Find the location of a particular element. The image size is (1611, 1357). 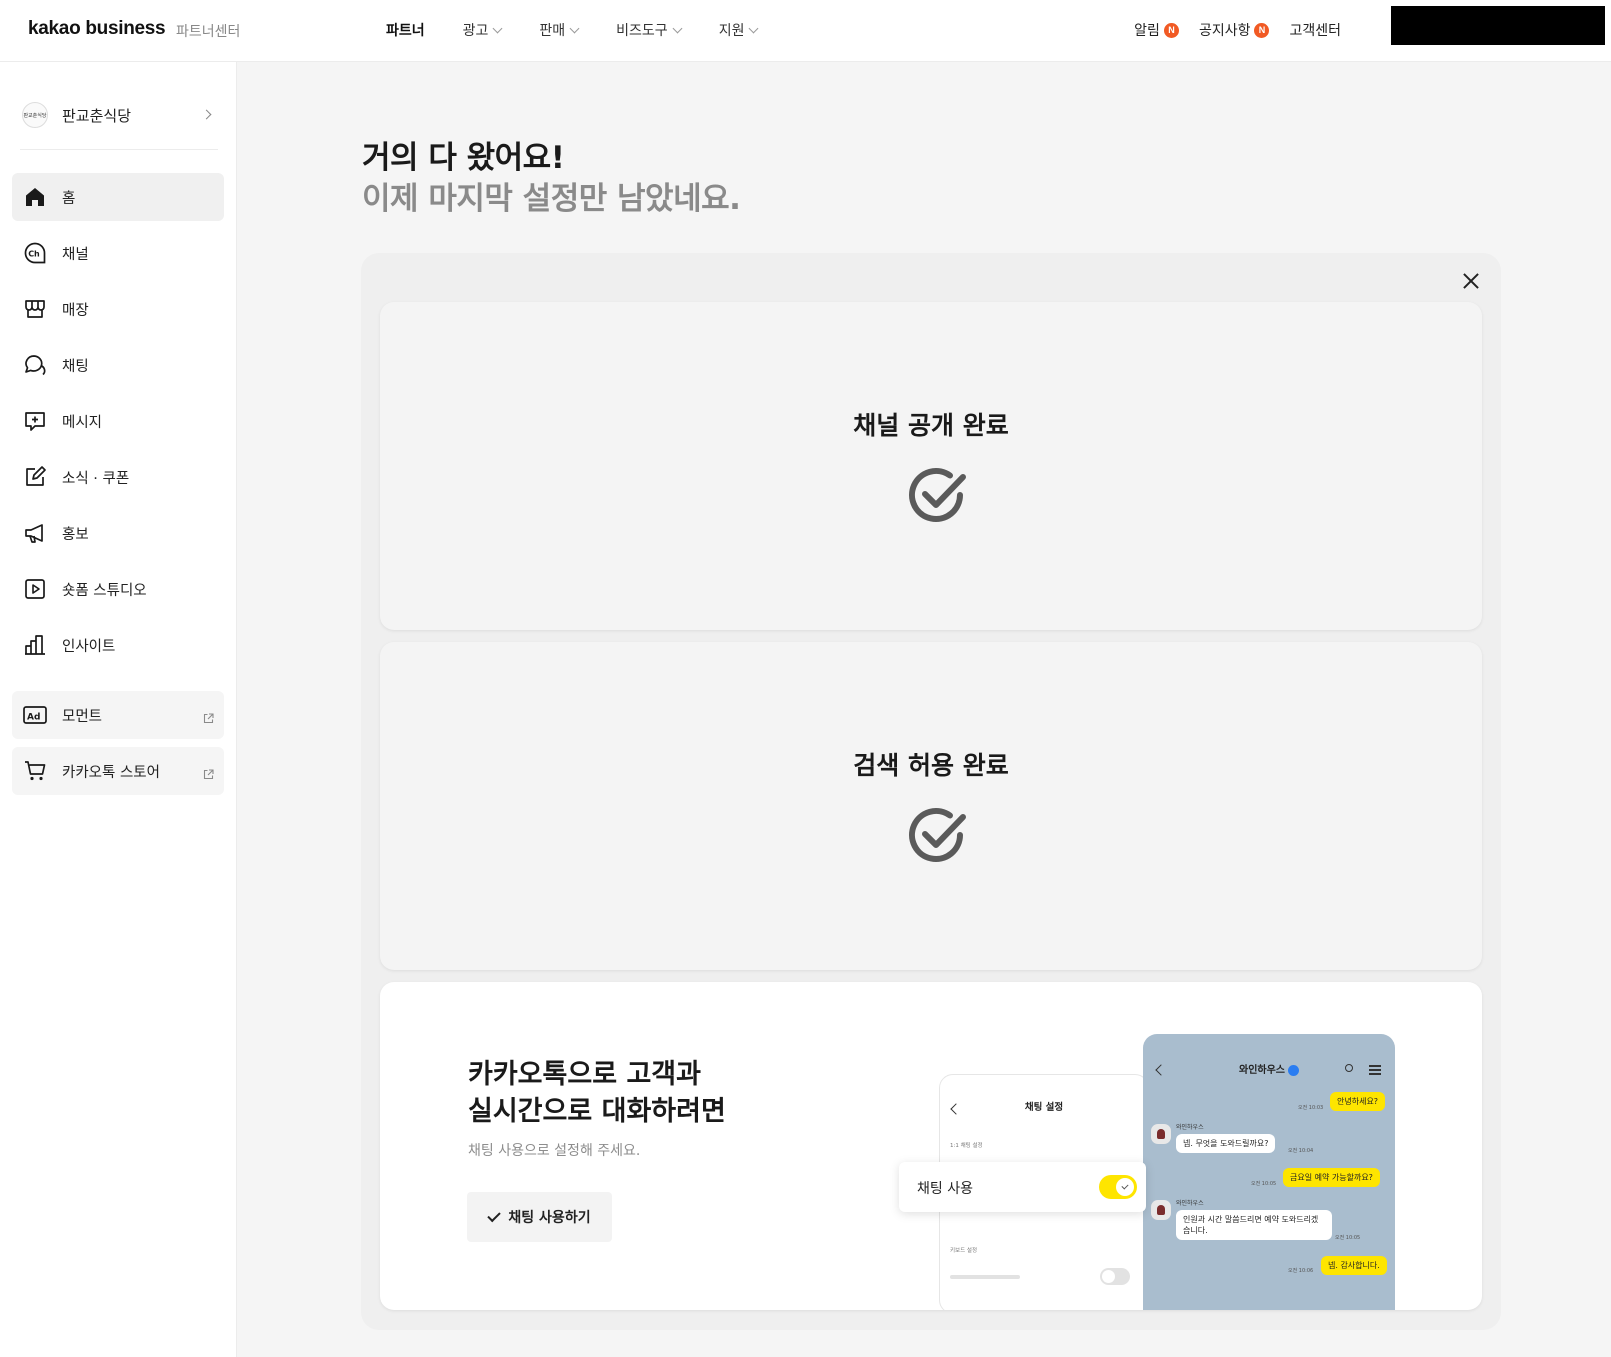

mock-chat-title: 와인하우스 is located at coordinates (1269, 1068).